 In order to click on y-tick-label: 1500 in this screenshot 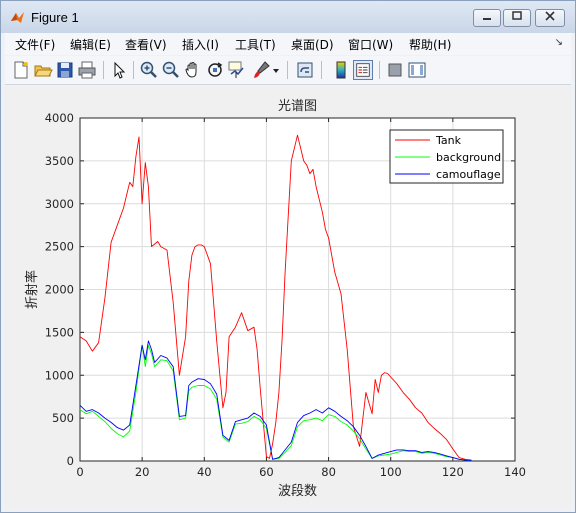, I will do `click(59, 332)`.